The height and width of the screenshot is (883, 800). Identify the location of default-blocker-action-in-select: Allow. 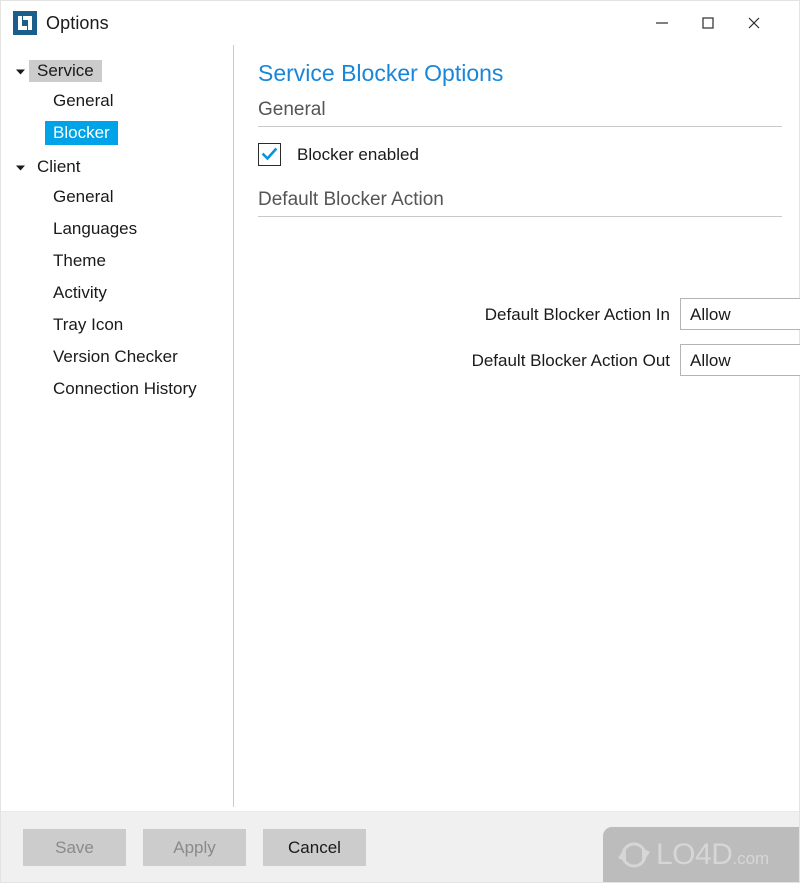
(740, 314).